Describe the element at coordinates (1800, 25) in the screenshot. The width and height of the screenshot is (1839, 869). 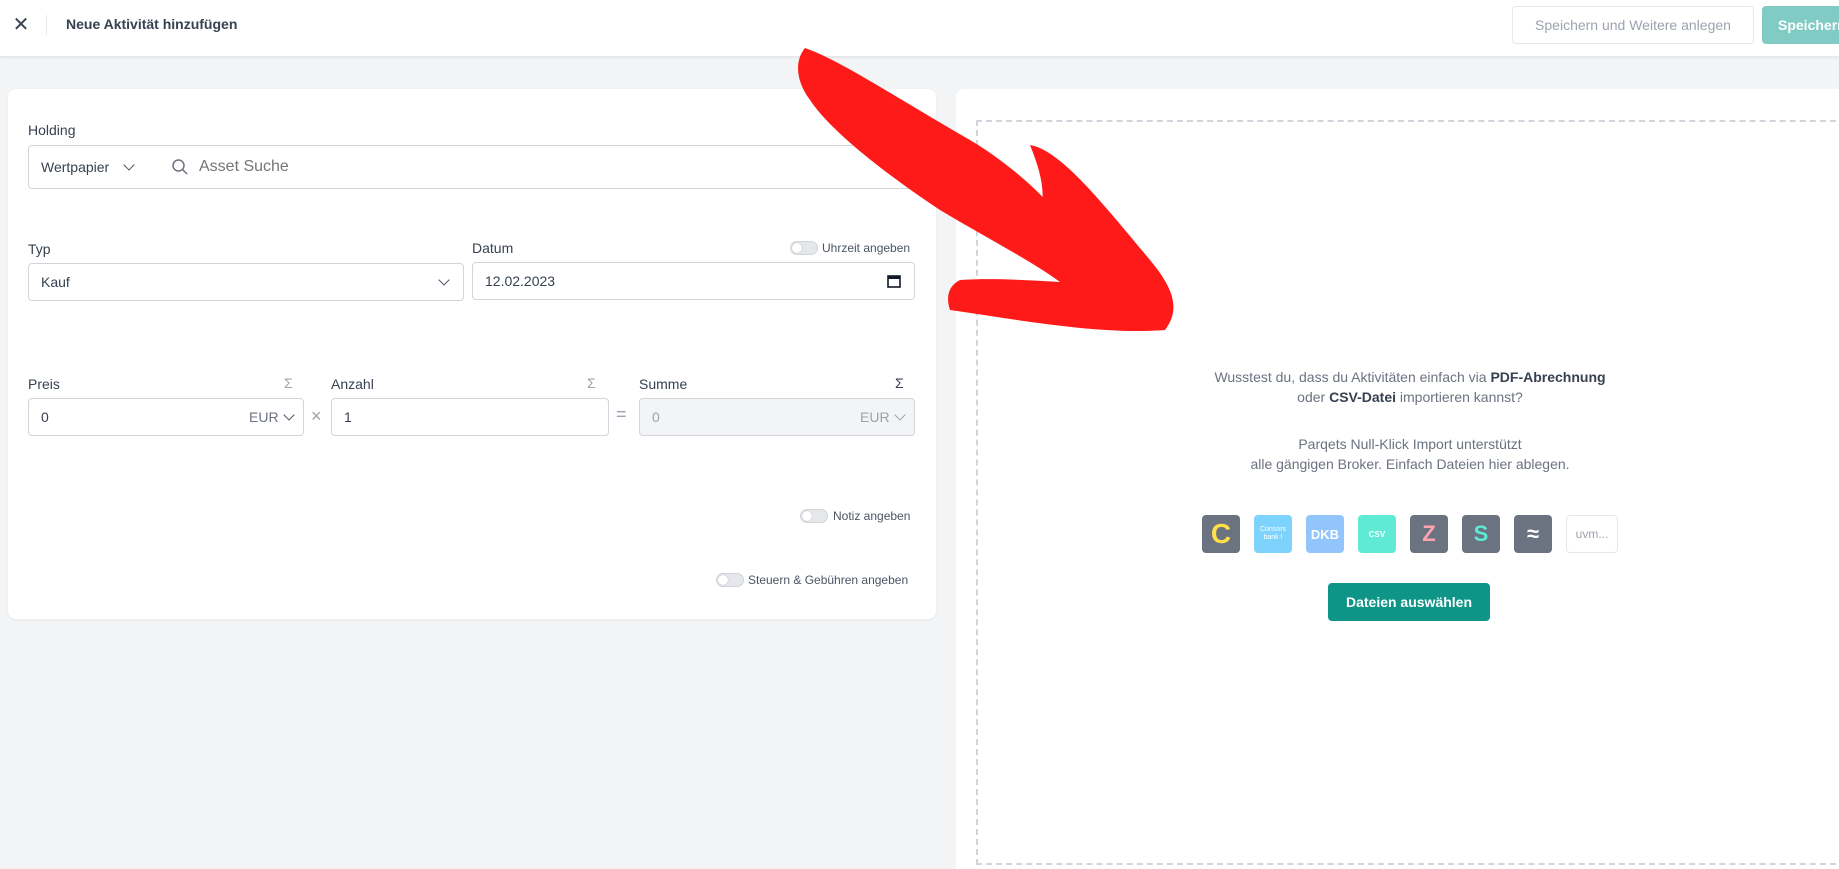
I see `save-button: Speichern` at that location.